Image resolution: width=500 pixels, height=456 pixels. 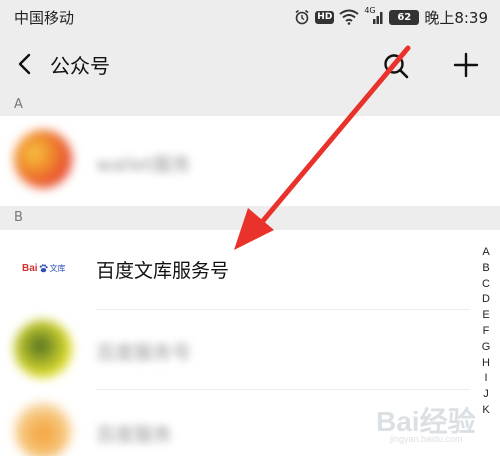 I want to click on alphabet-index: ABCDEFGHIJK, so click(x=486, y=332).